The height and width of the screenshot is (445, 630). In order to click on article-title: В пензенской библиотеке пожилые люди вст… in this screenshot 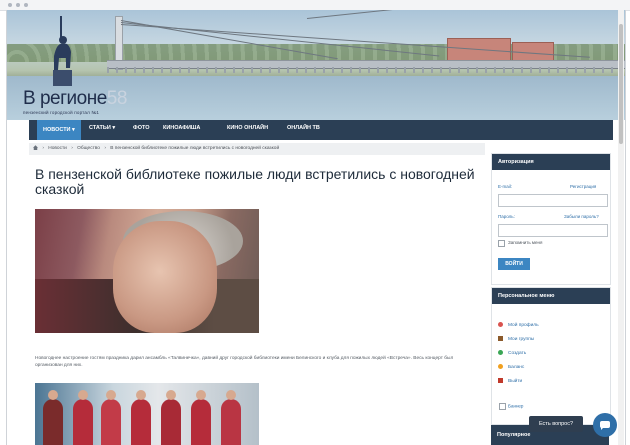, I will do `click(255, 181)`.